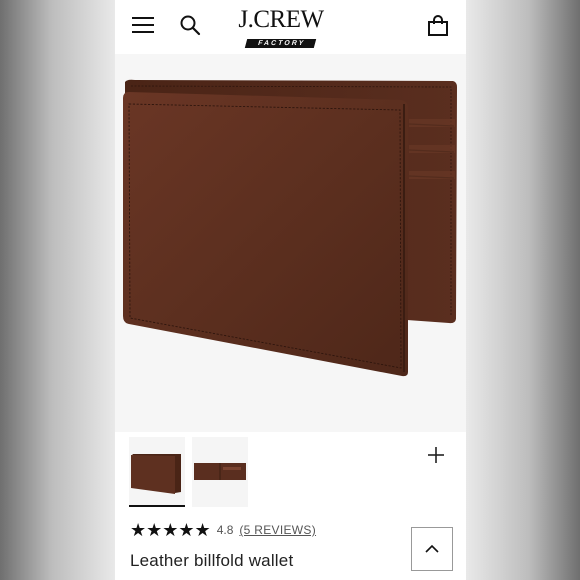 This screenshot has height=580, width=580. I want to click on rating-value: 4.8, so click(225, 530).